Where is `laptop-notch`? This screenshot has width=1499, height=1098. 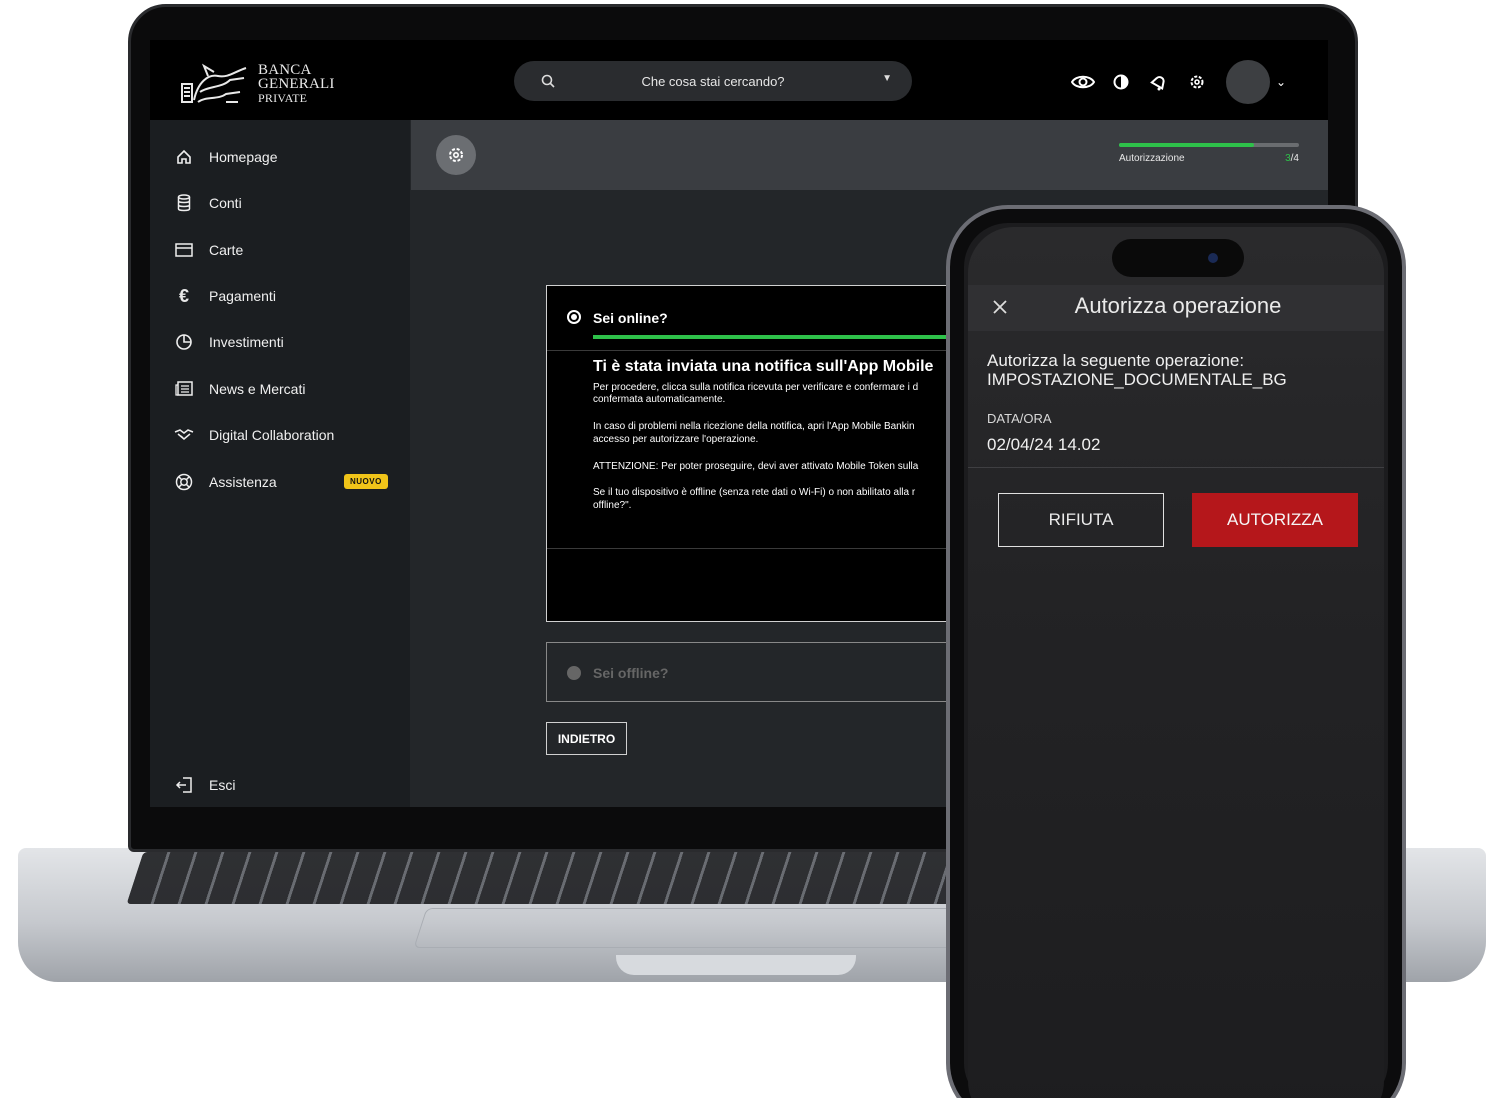
laptop-notch is located at coordinates (736, 965).